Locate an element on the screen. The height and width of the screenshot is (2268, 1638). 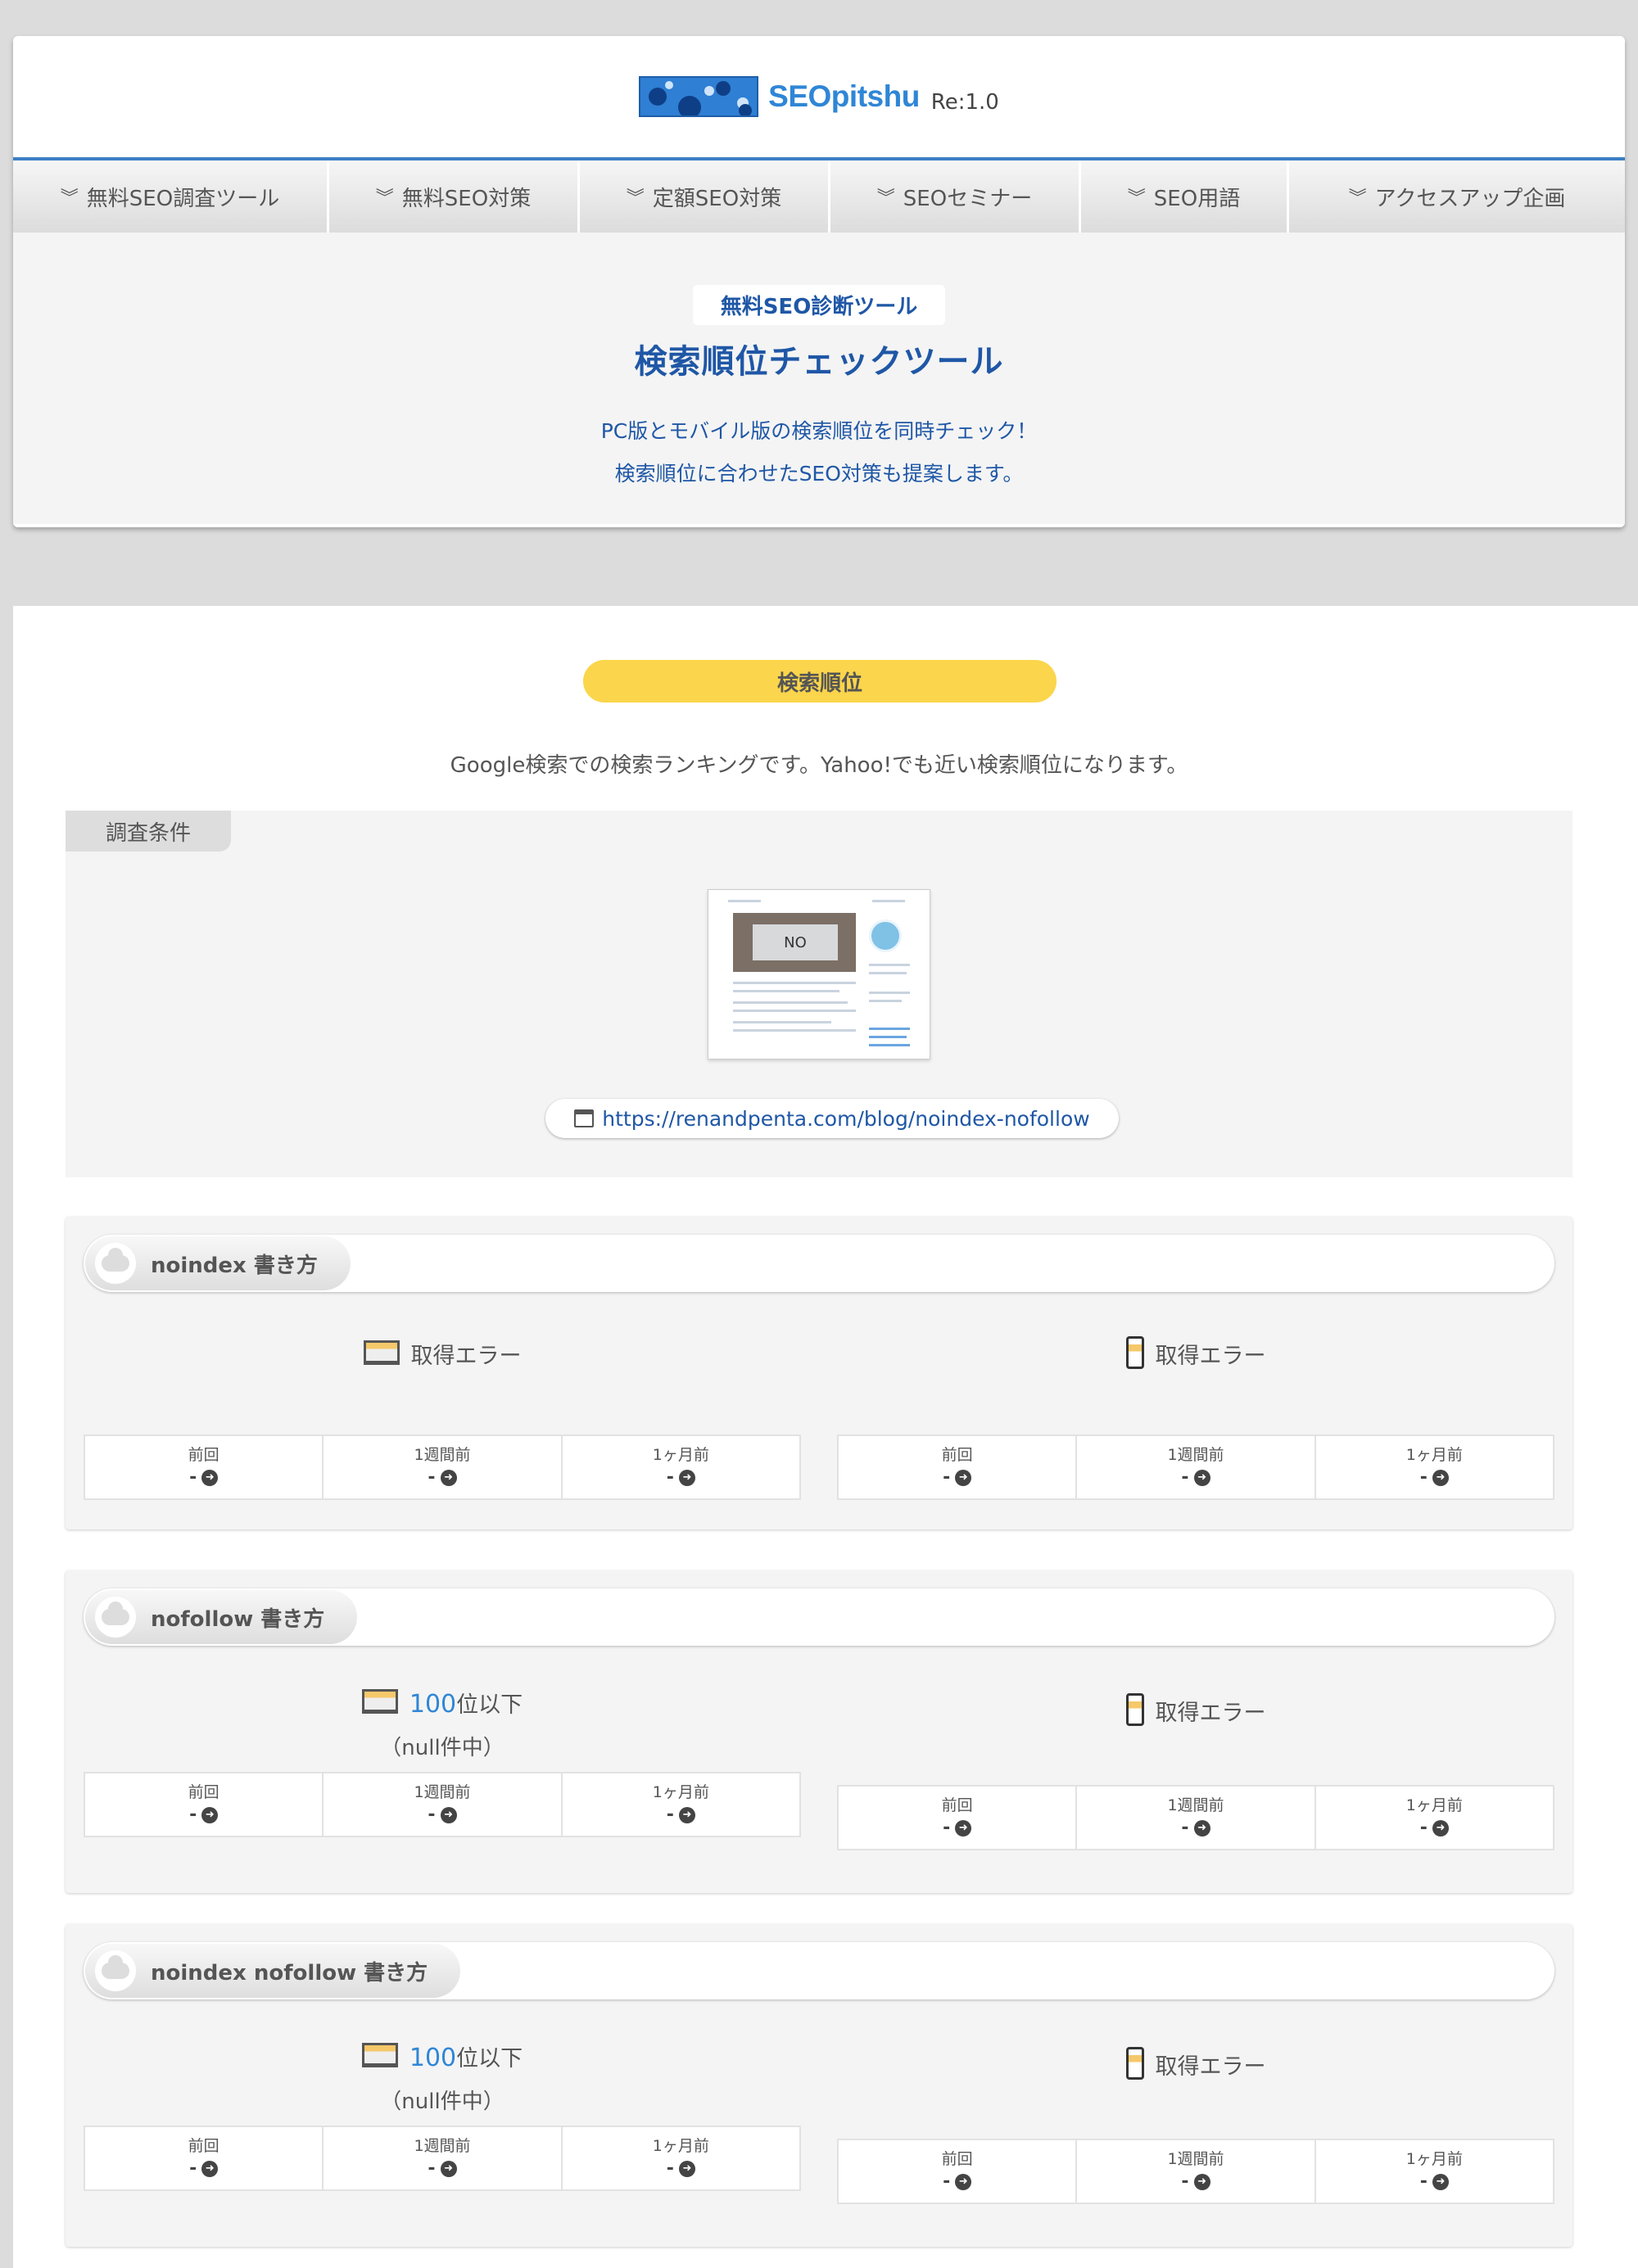
hero-desc-line1: PC版とモバイル版の検索順位を同時チェック！ is located at coordinates (819, 431).